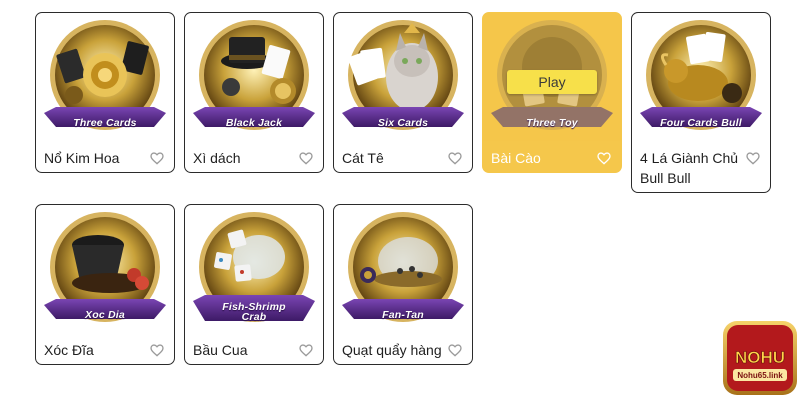  I want to click on logo-brand-text: NOHU, so click(760, 357).